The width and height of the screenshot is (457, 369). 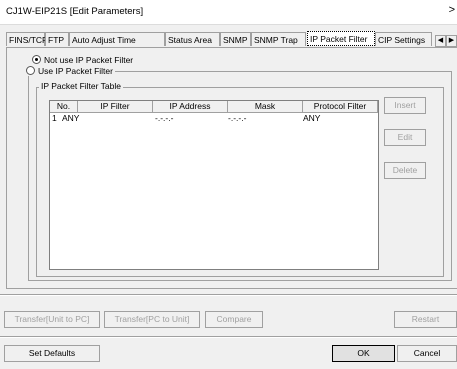 What do you see at coordinates (237, 118) in the screenshot?
I see `cell-mask: -.-.-.-` at bounding box center [237, 118].